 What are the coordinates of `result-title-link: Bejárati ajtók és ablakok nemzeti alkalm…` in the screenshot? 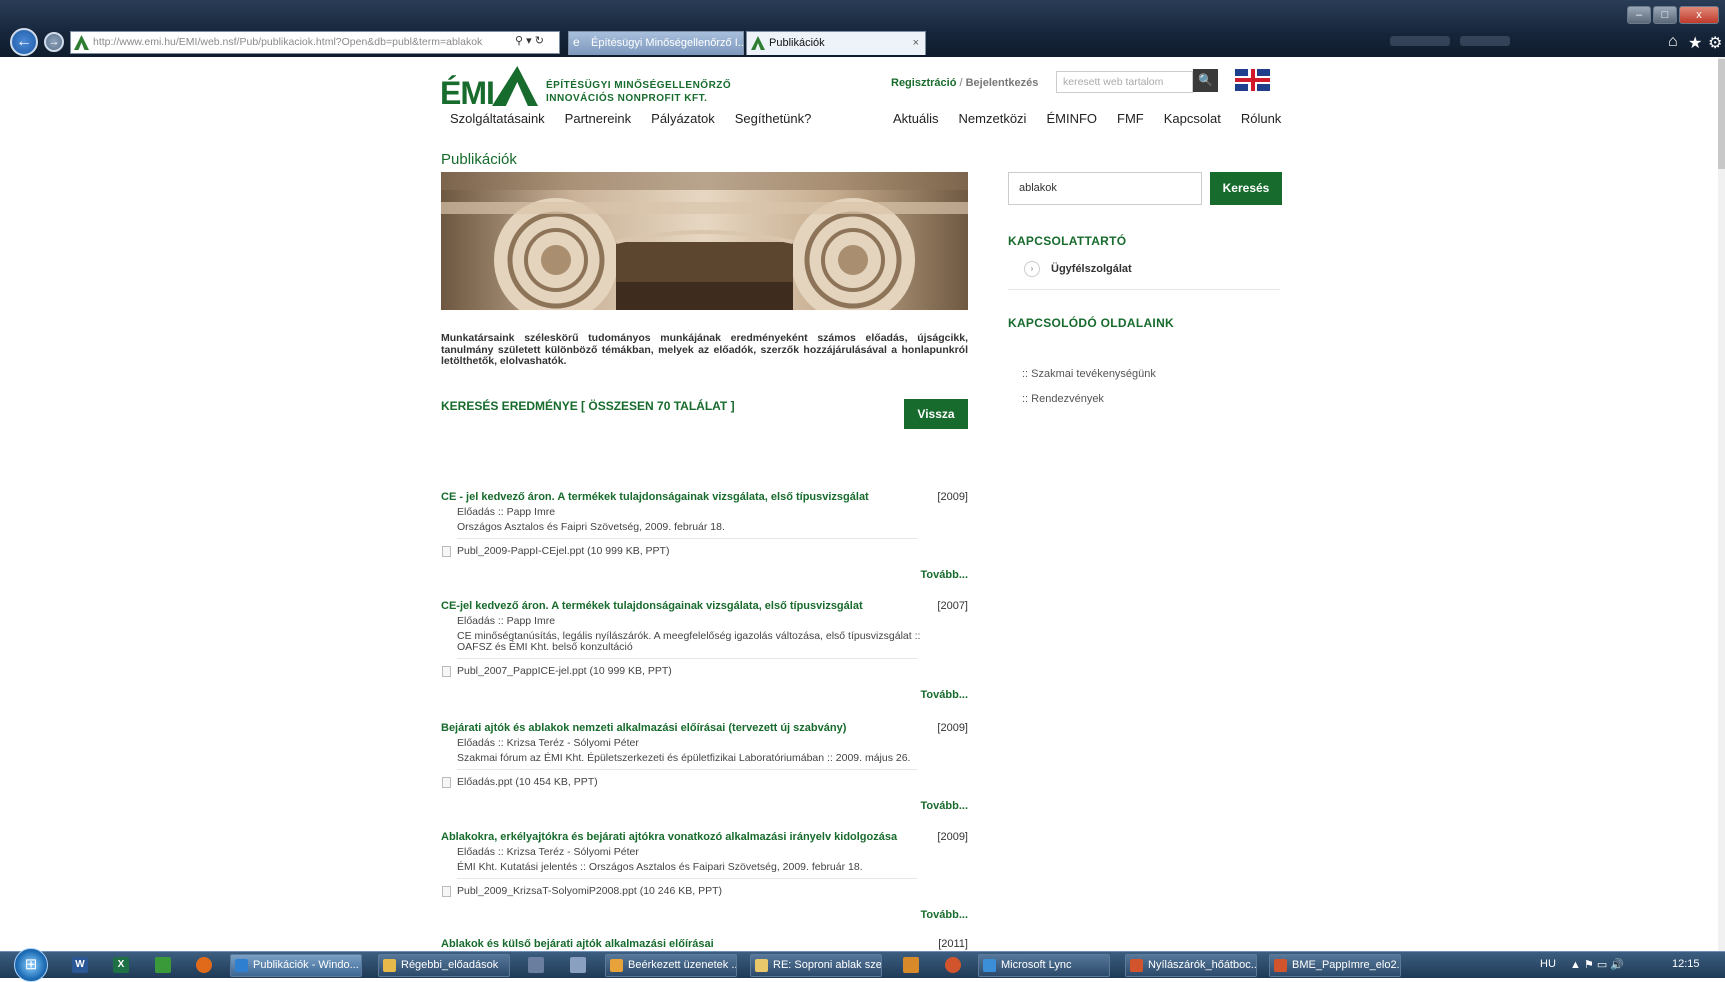 It's located at (704, 728).